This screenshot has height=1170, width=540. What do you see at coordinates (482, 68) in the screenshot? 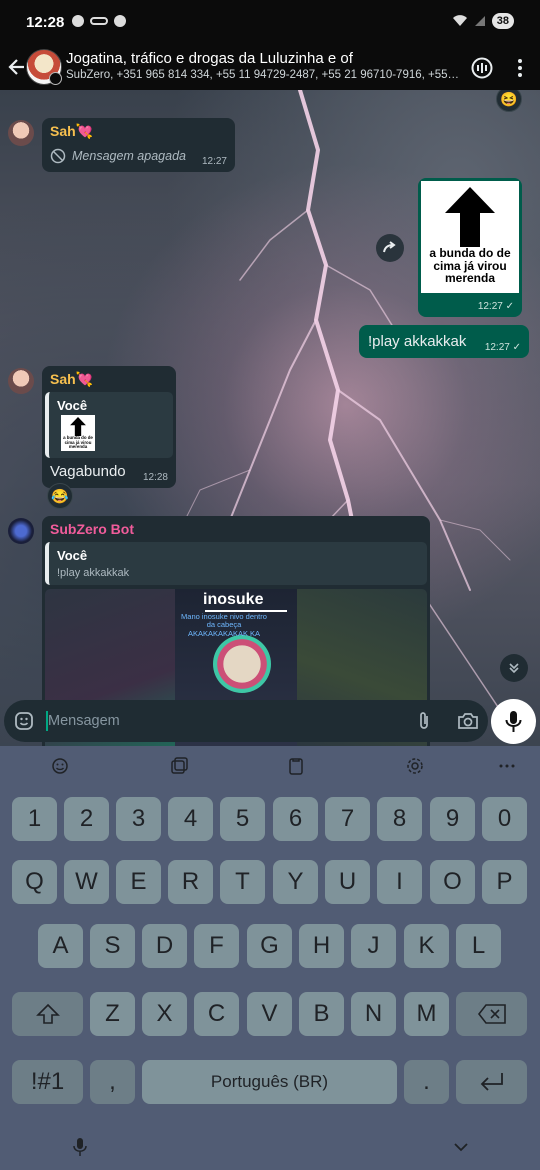
I see `voice-chat-icon` at bounding box center [482, 68].